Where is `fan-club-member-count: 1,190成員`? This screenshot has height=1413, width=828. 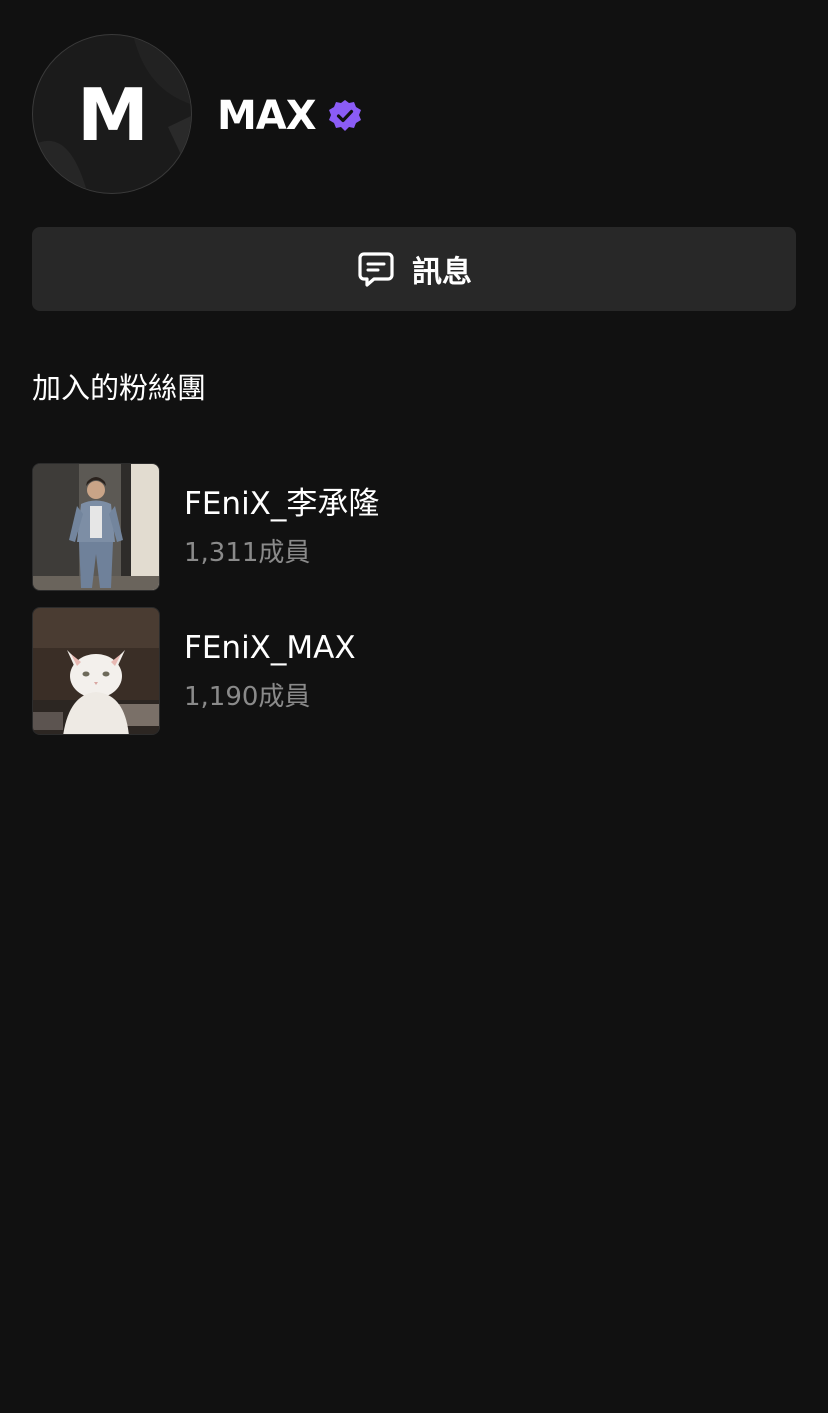
fan-club-member-count: 1,190成員 is located at coordinates (247, 697).